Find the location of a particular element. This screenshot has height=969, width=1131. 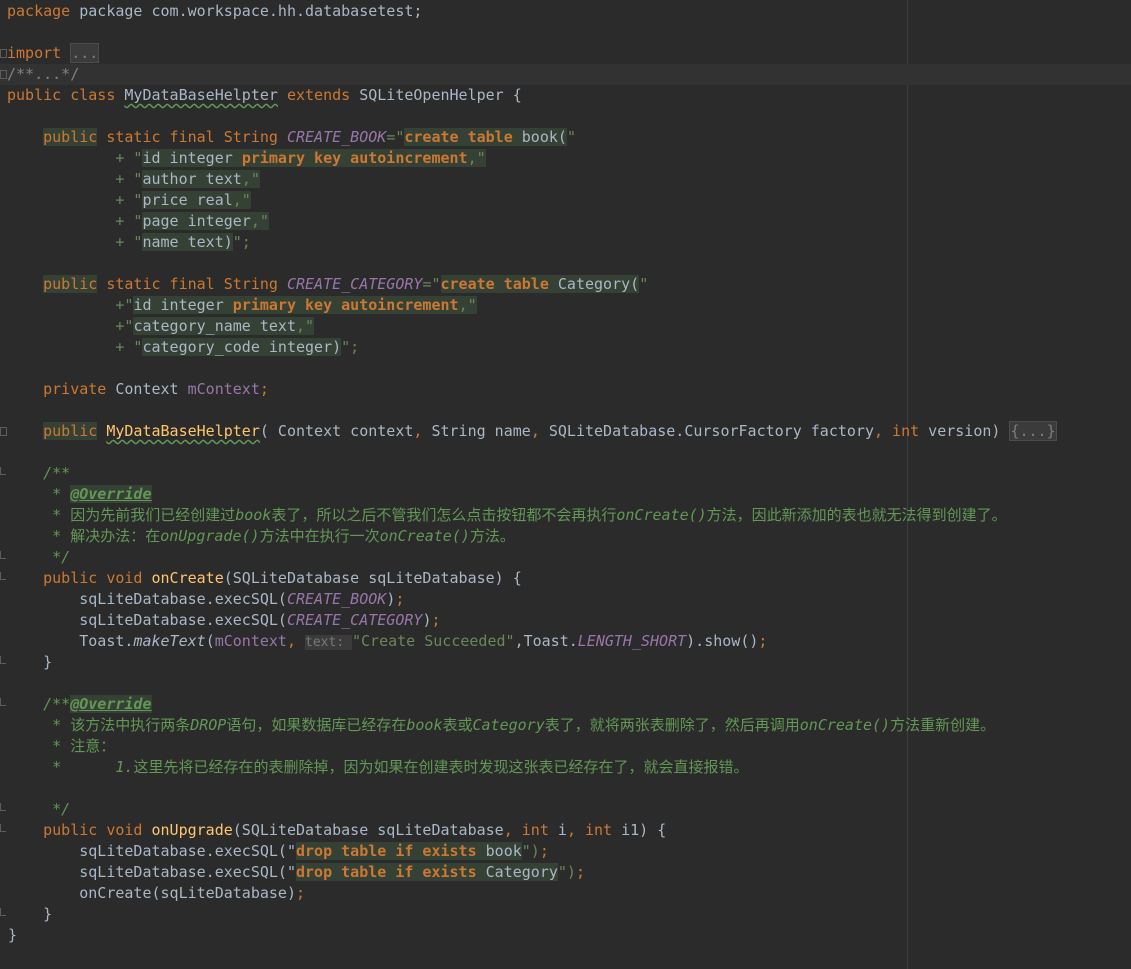

code-text: page integer is located at coordinates (196, 221).